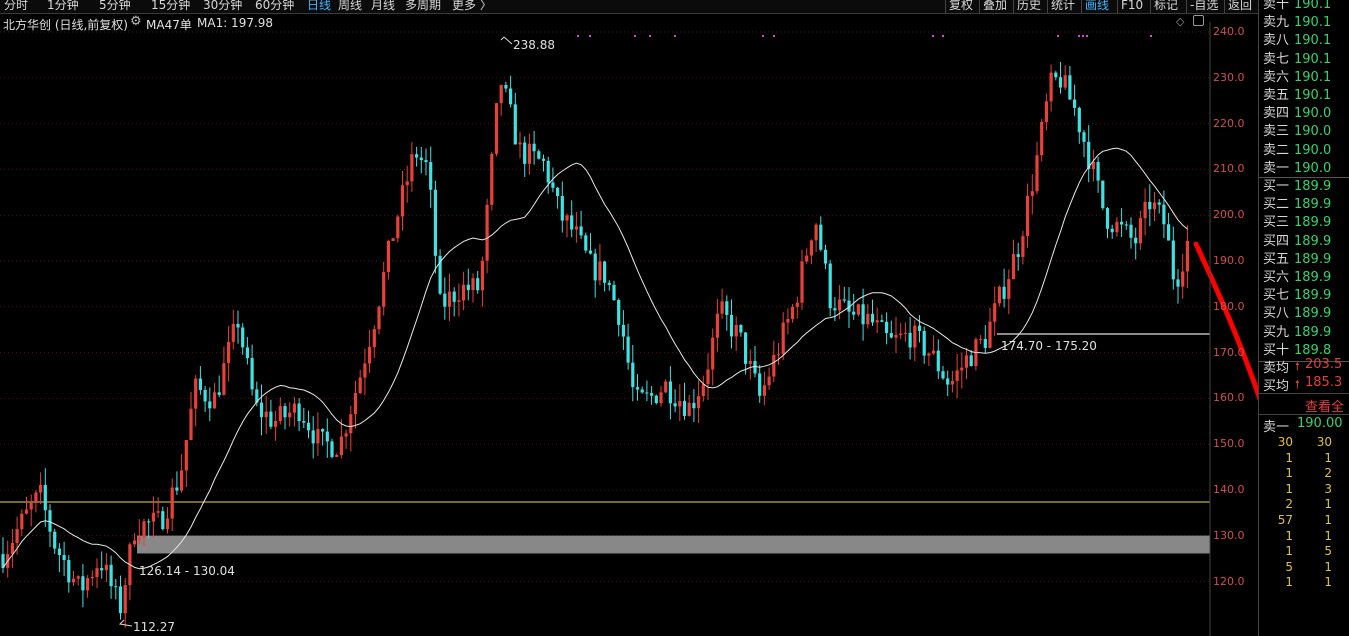  I want to click on price-axis-label: 130.0, so click(1229, 535).